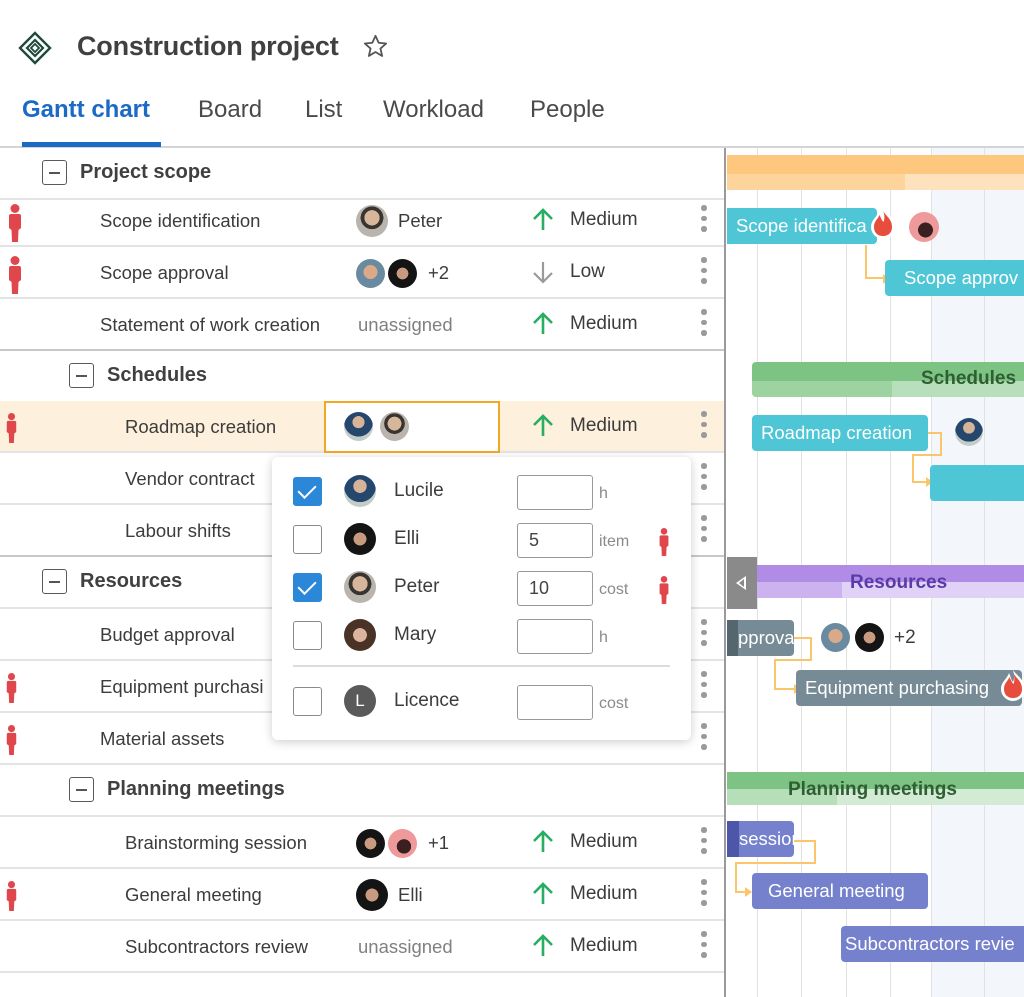 Image resolution: width=1024 pixels, height=997 pixels. What do you see at coordinates (307, 587) in the screenshot?
I see `checkbox-peter` at bounding box center [307, 587].